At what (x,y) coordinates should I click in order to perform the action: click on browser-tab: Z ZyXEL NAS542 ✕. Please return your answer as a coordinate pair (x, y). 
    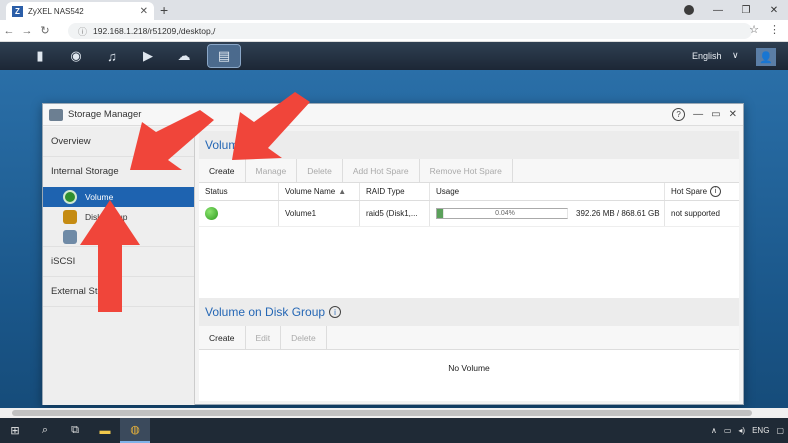
    Looking at the image, I should click on (80, 11).